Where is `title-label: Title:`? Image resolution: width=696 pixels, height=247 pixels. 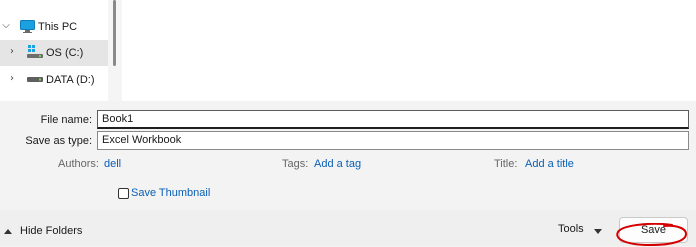
title-label: Title: is located at coordinates (506, 164).